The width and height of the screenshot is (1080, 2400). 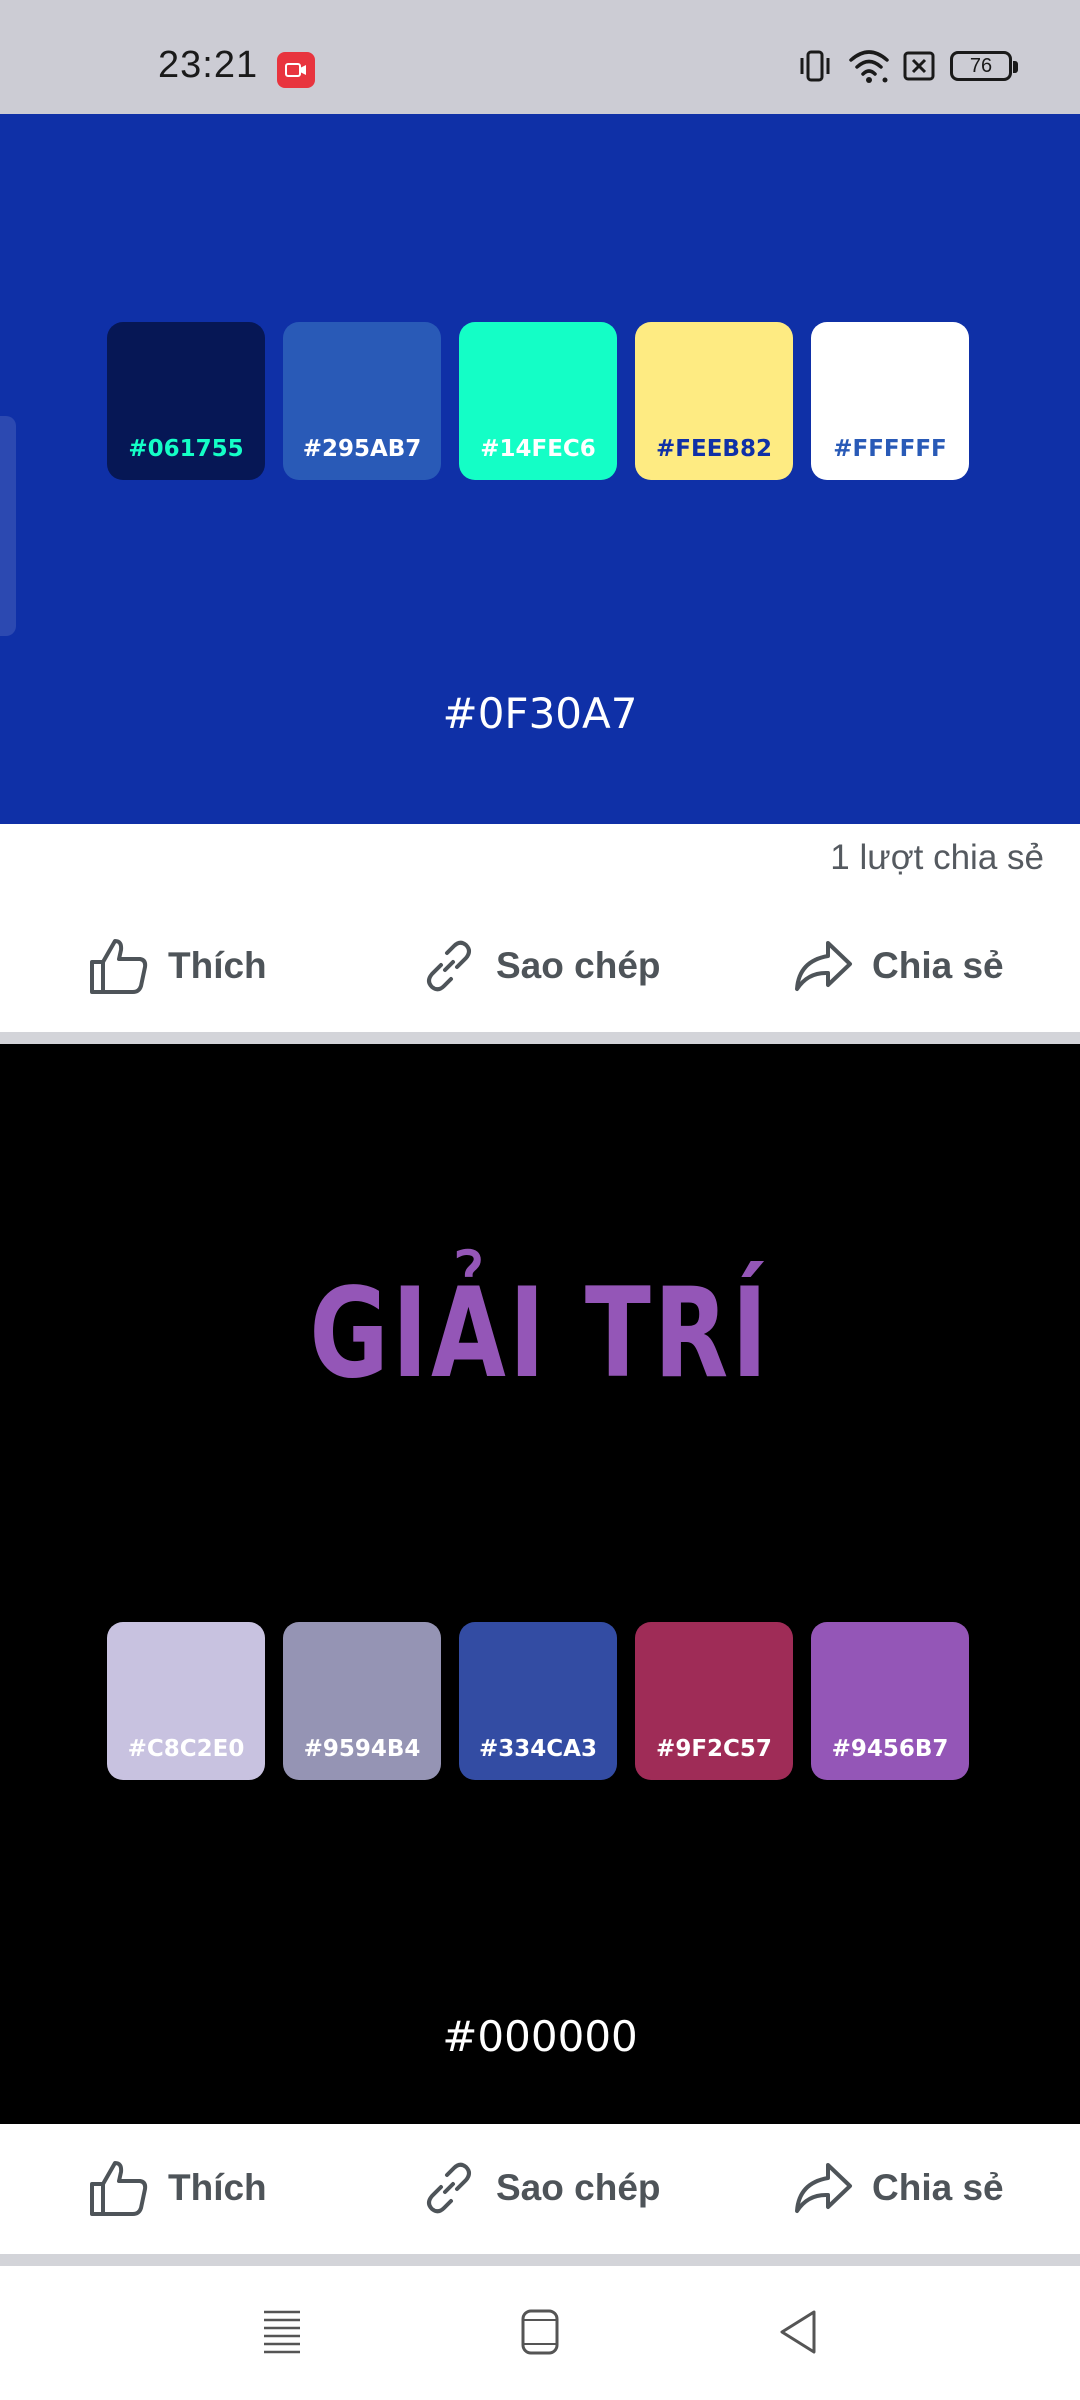 What do you see at coordinates (919, 66) in the screenshot?
I see `sim-off-icon` at bounding box center [919, 66].